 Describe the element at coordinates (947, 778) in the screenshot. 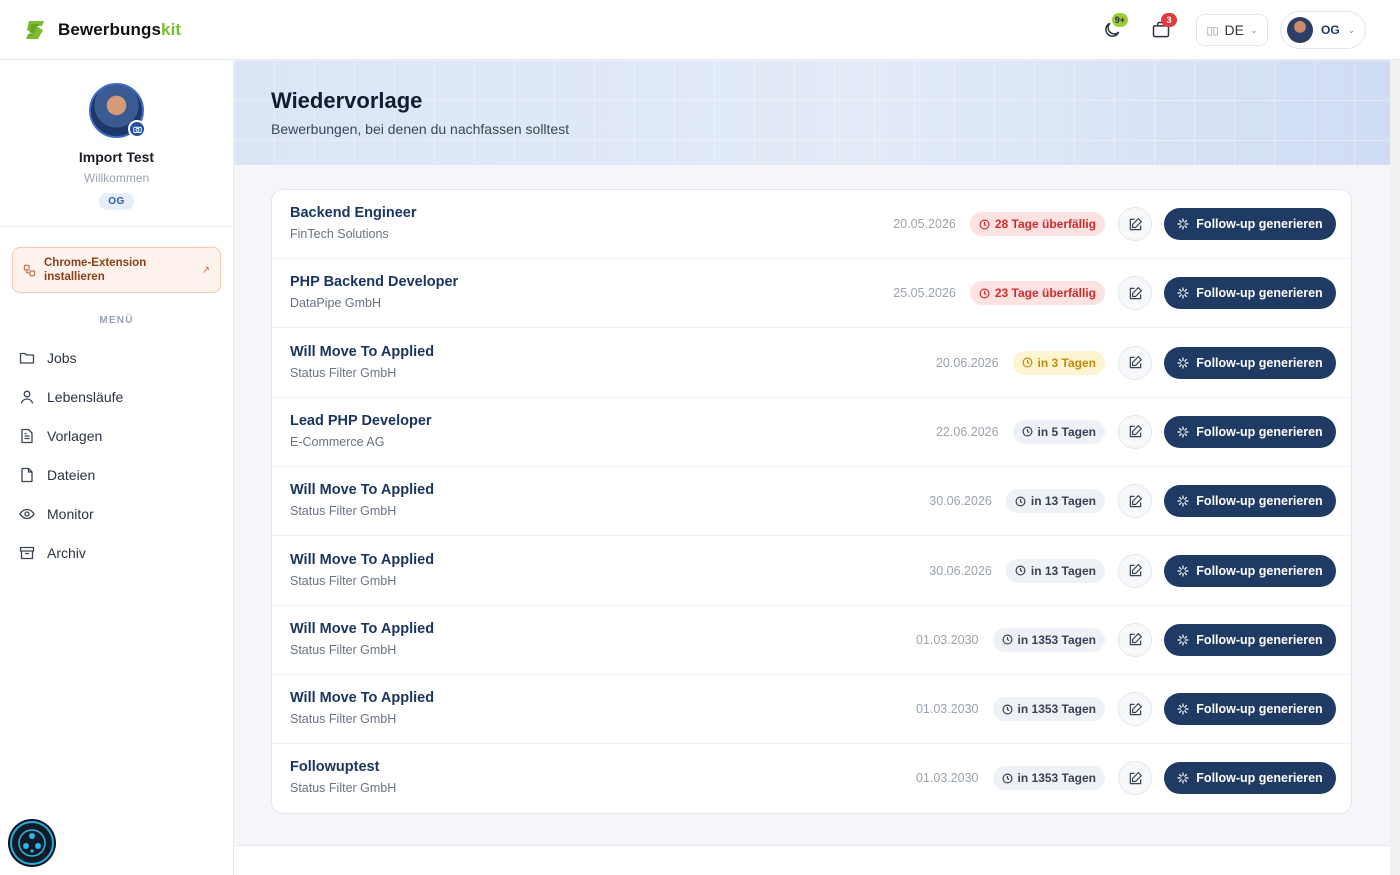

I see `followup-date: 01.03.2030` at that location.